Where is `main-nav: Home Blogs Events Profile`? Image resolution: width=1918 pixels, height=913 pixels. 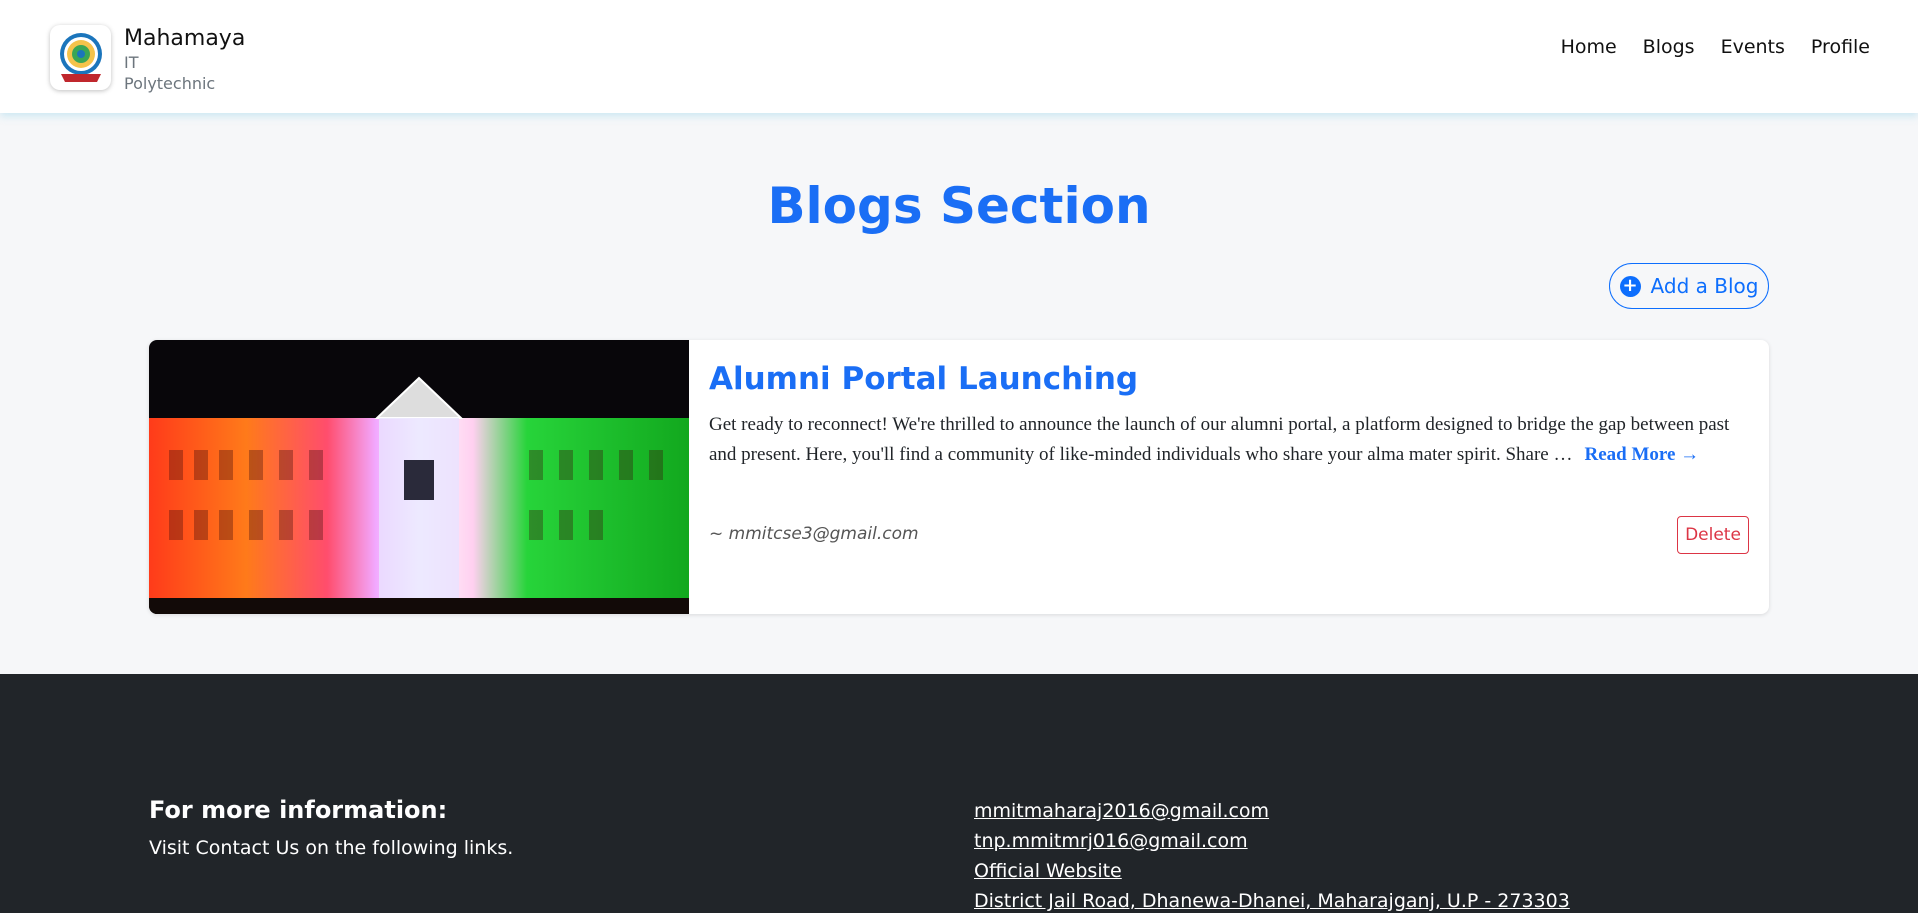 main-nav: Home Blogs Events Profile is located at coordinates (1709, 47).